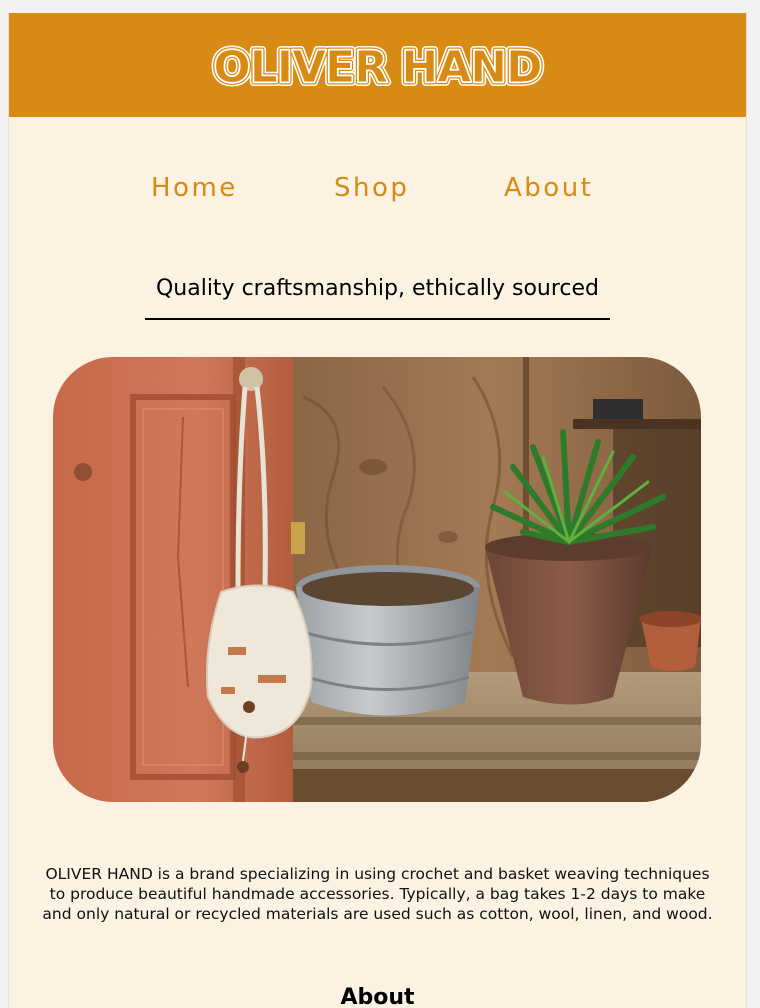 The height and width of the screenshot is (1008, 760). What do you see at coordinates (388, 651) in the screenshot?
I see `metal-tub` at bounding box center [388, 651].